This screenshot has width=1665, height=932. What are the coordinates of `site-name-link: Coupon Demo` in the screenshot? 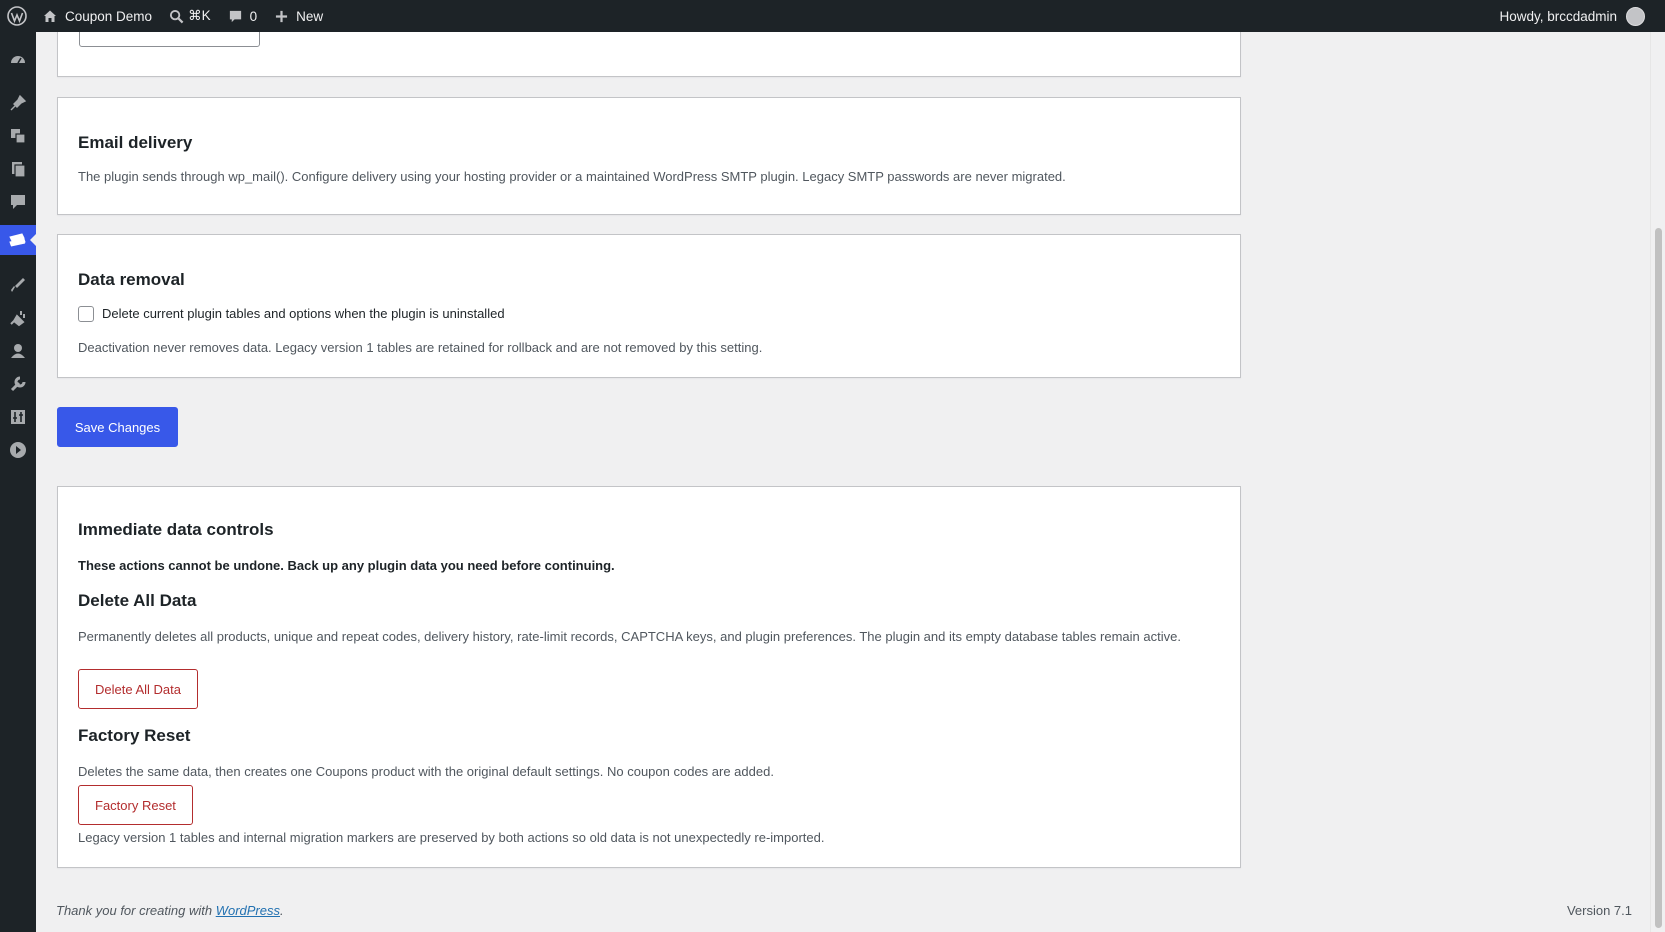 It's located at (97, 16).